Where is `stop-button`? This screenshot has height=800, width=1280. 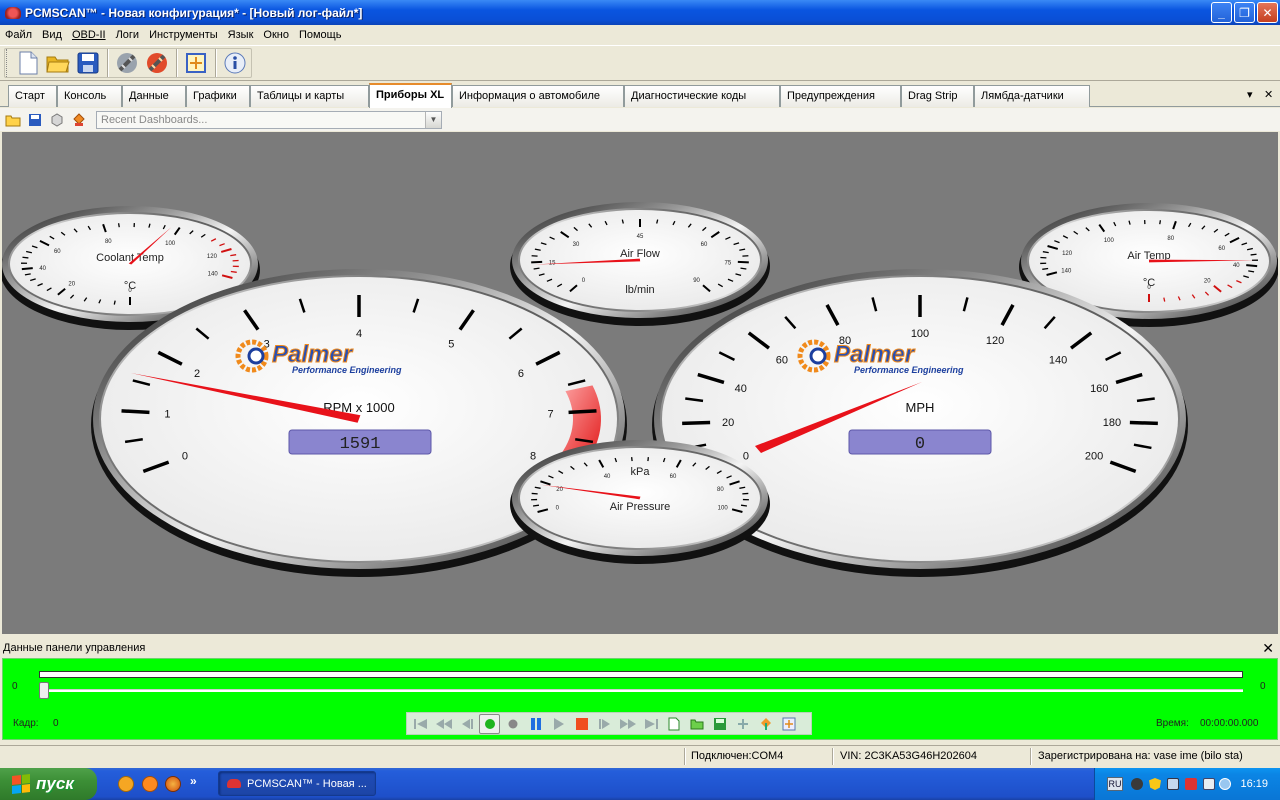 stop-button is located at coordinates (581, 724).